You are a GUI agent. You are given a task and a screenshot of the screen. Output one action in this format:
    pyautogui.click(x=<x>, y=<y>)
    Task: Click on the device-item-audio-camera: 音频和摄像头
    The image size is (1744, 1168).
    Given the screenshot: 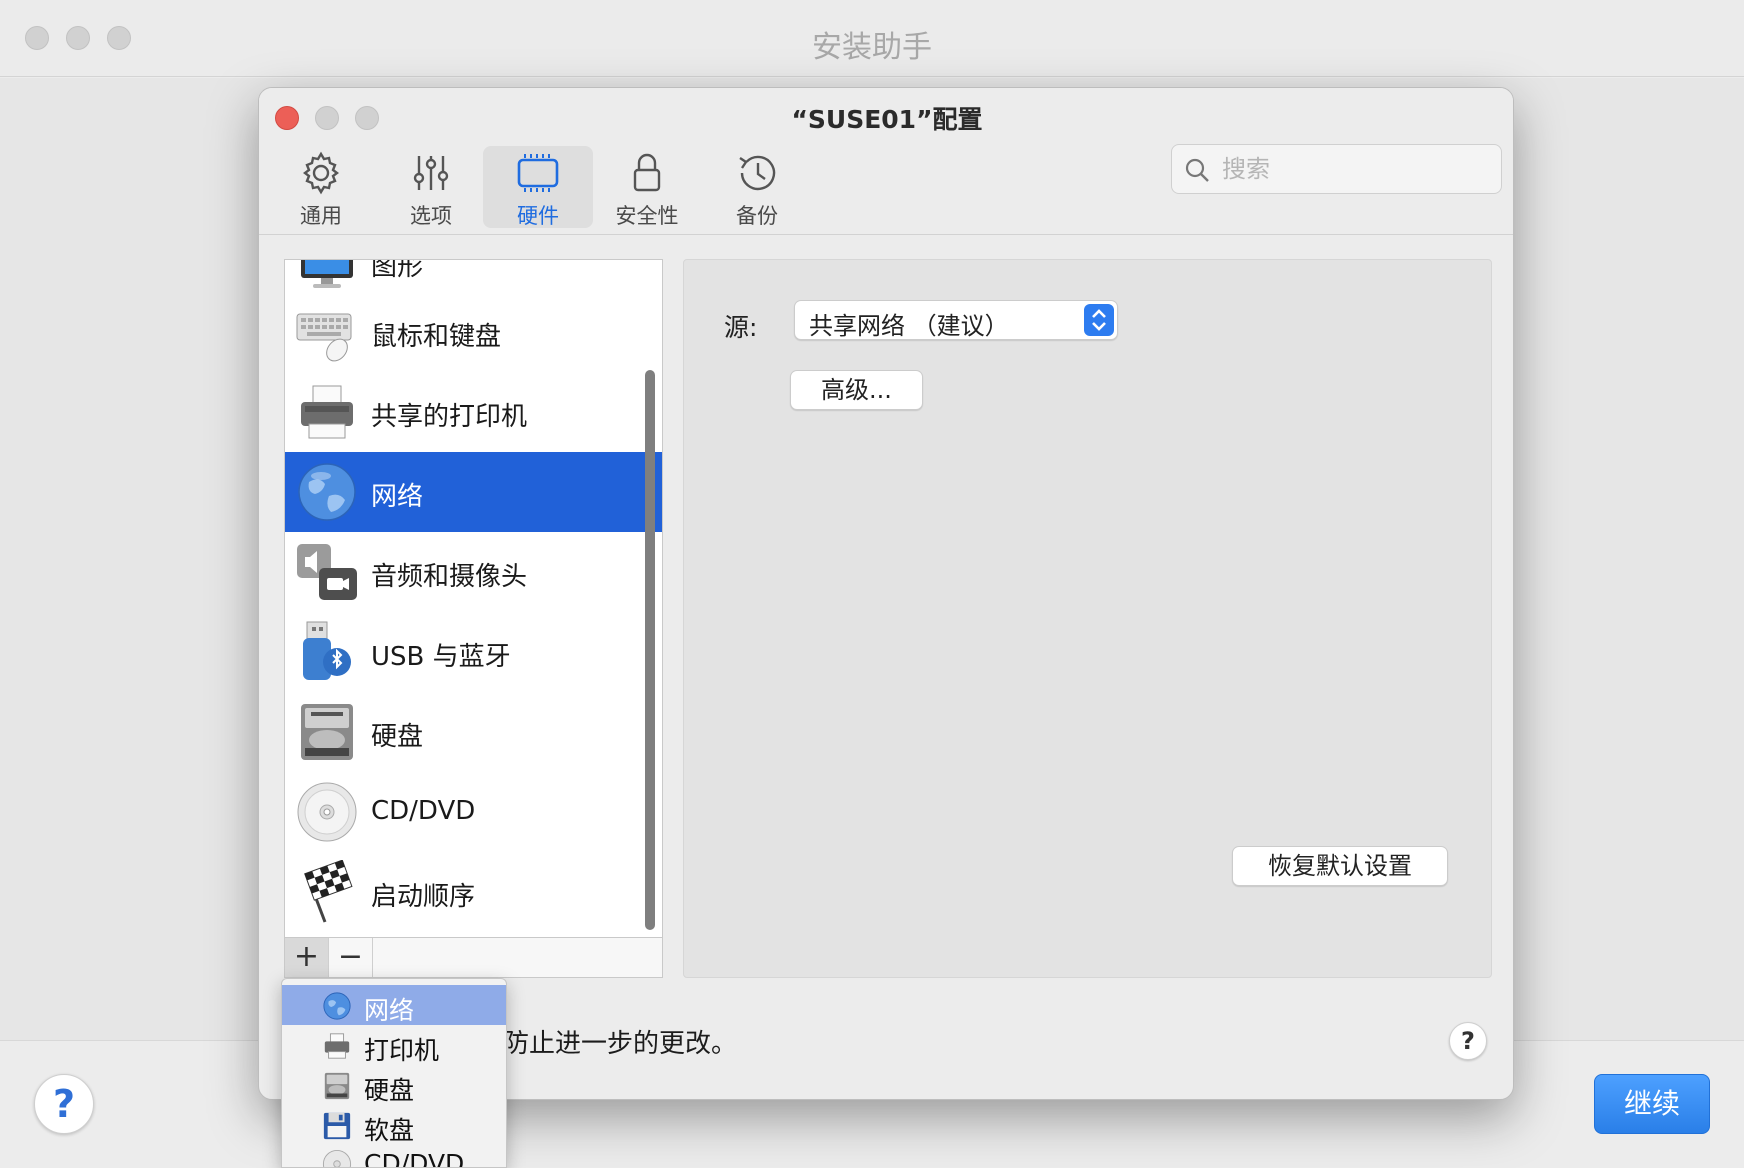 What is the action you would take?
    pyautogui.click(x=473, y=572)
    